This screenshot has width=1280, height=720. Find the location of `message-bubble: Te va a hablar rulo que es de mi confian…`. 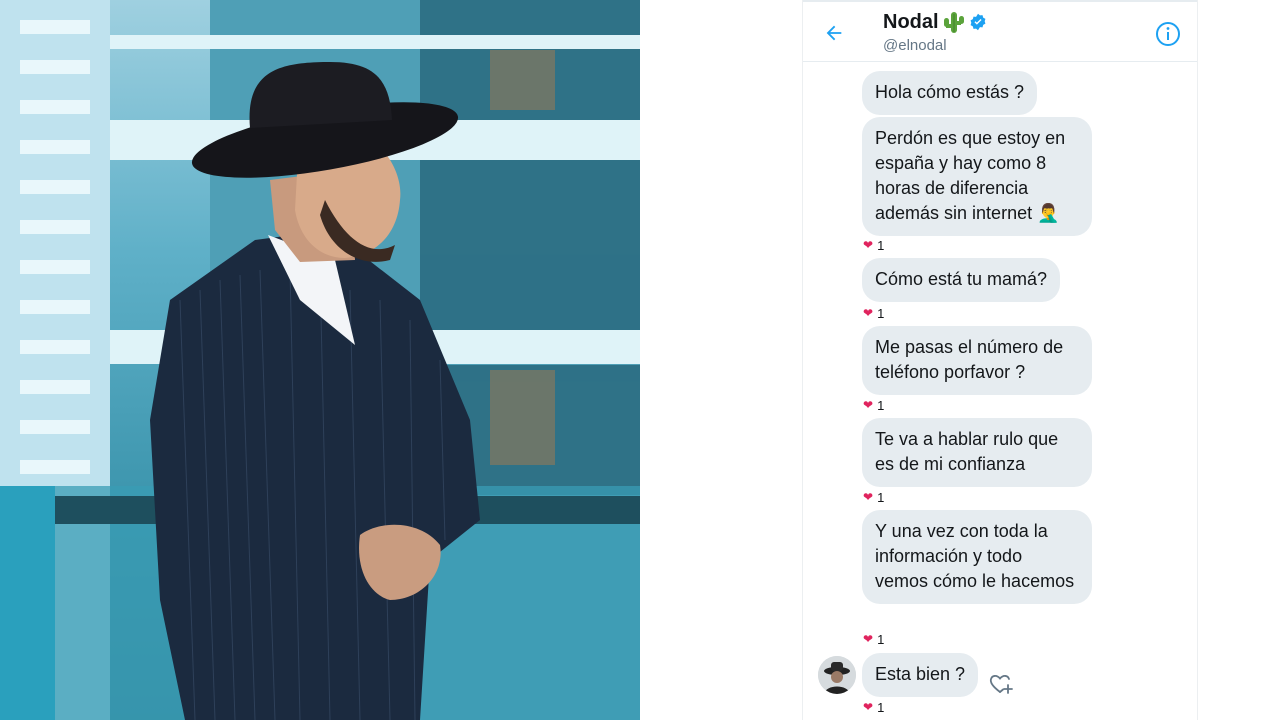

message-bubble: Te va a hablar rulo que es de mi confian… is located at coordinates (977, 452).